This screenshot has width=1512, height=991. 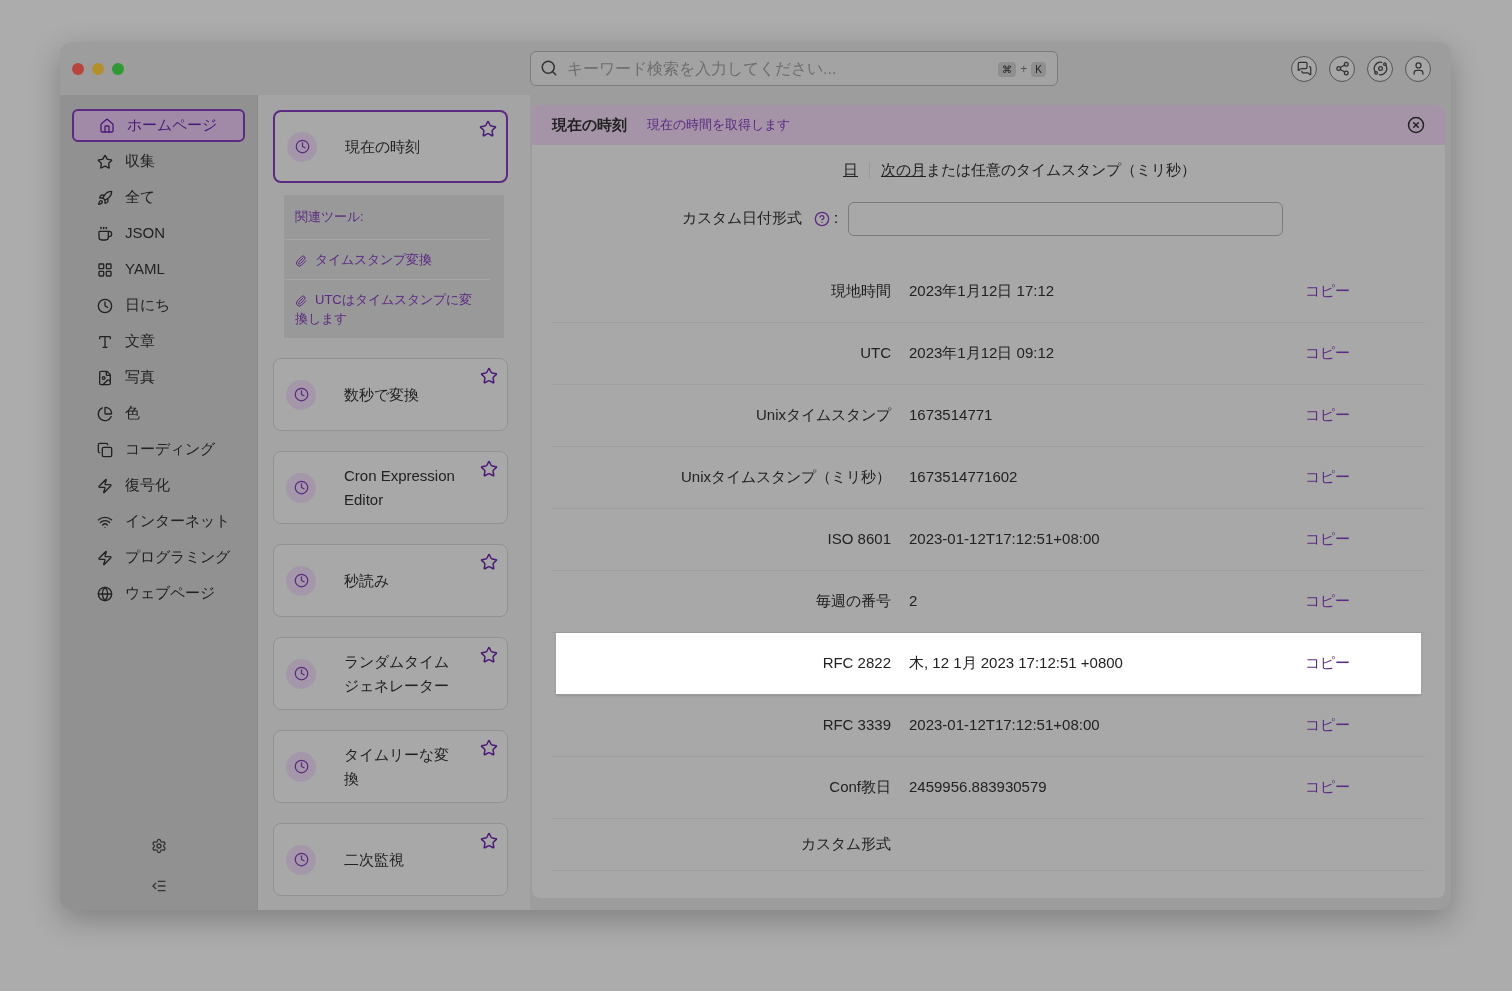 I want to click on planet-icon, so click(x=1380, y=68).